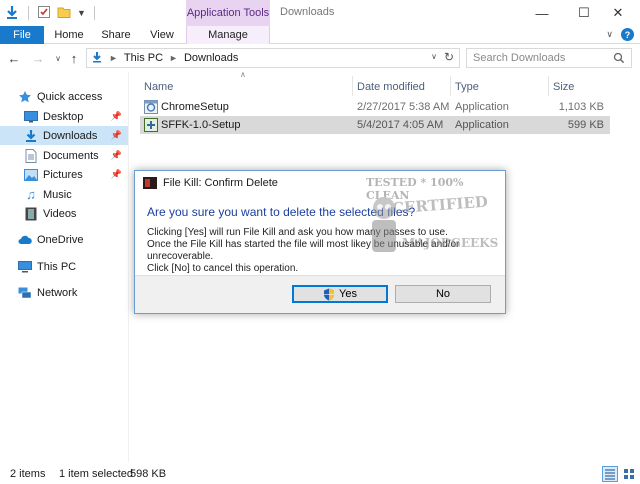  I want to click on quick-access-toolbar: ▼, so click(50, 13).